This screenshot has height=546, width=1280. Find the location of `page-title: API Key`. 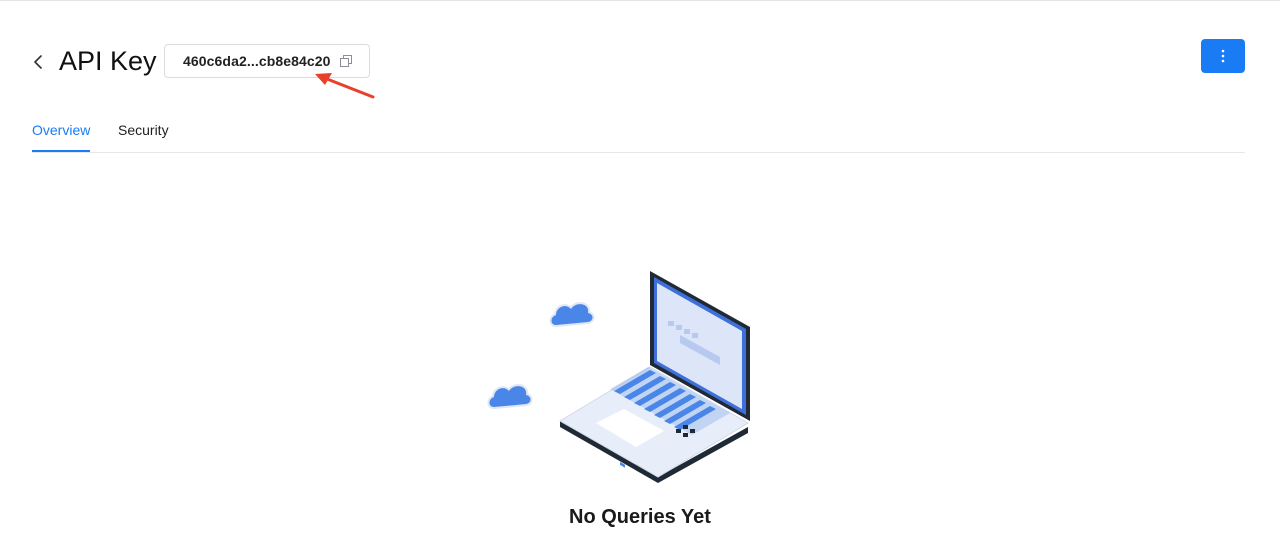

page-title: API Key is located at coordinates (108, 61).